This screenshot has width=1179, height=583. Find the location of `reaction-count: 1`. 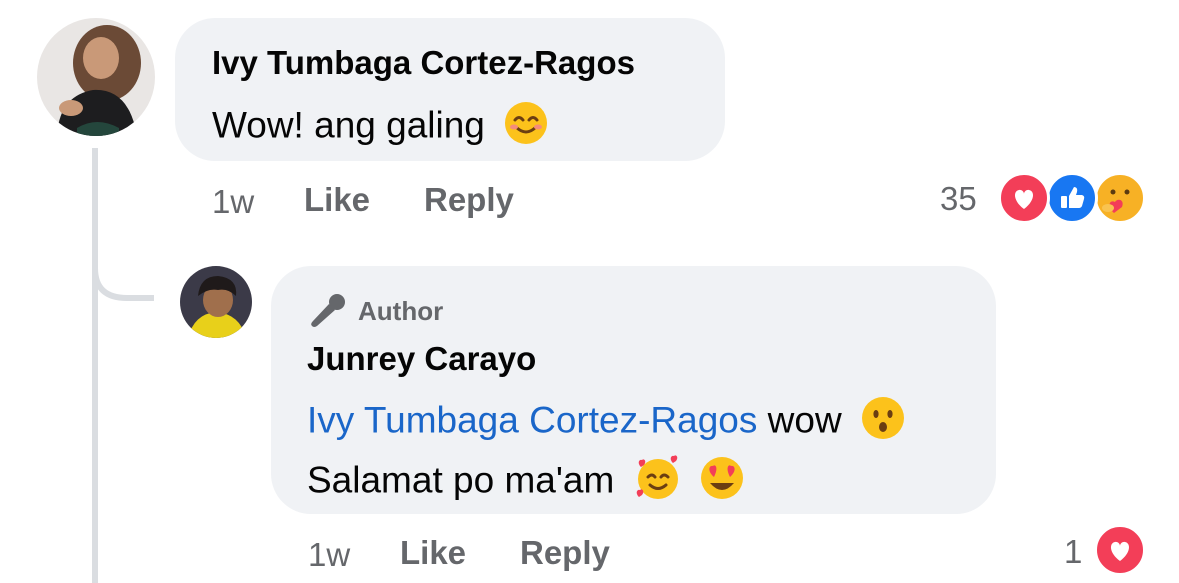

reaction-count: 1 is located at coordinates (1073, 552).